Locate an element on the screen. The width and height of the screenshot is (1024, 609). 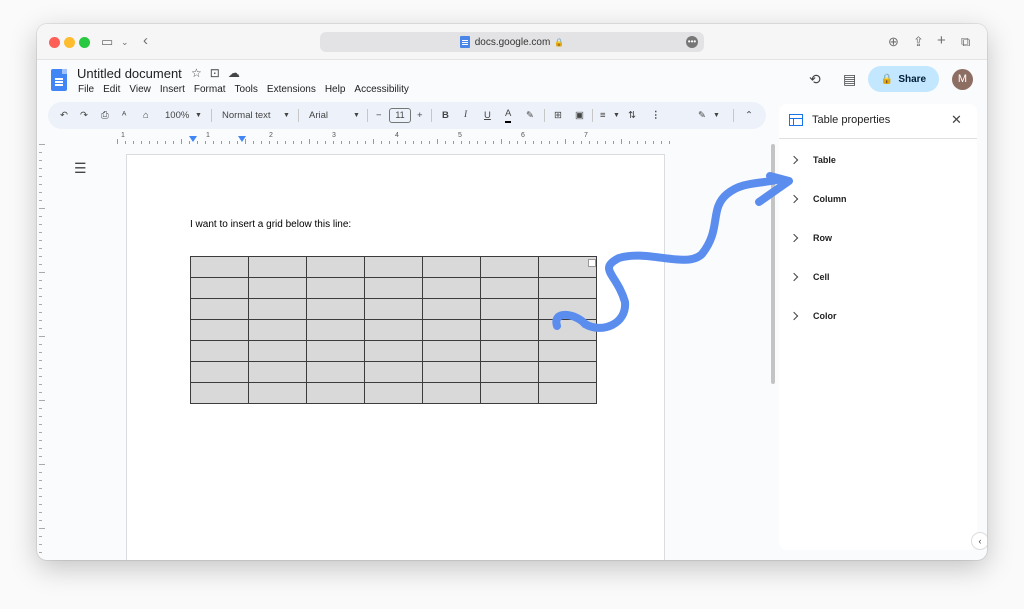
annotation-arrow is located at coordinates (672, 252).